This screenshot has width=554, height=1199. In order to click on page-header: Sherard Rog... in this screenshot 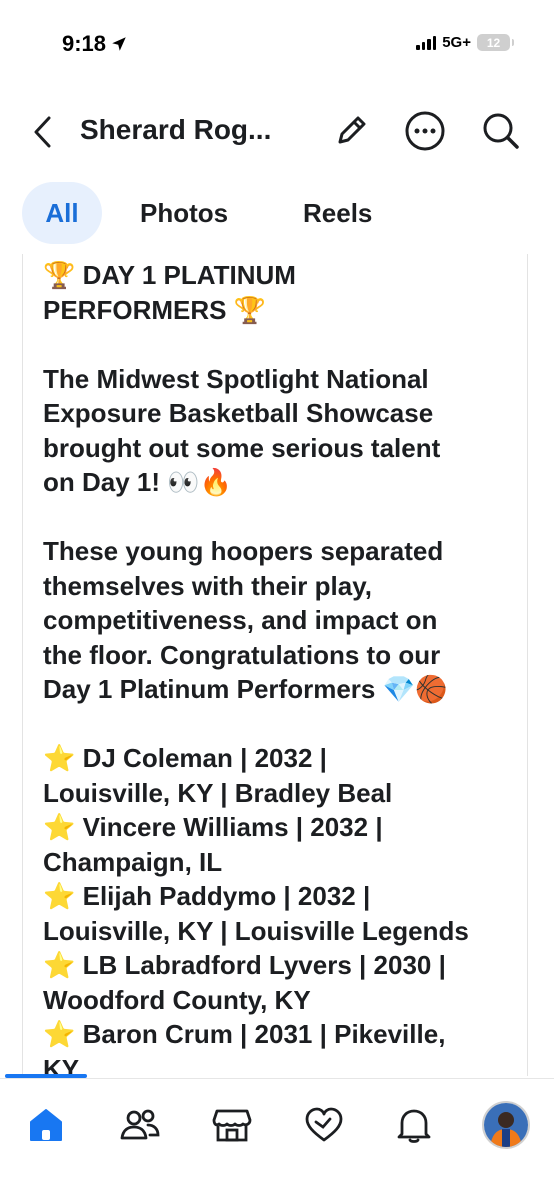, I will do `click(277, 131)`.